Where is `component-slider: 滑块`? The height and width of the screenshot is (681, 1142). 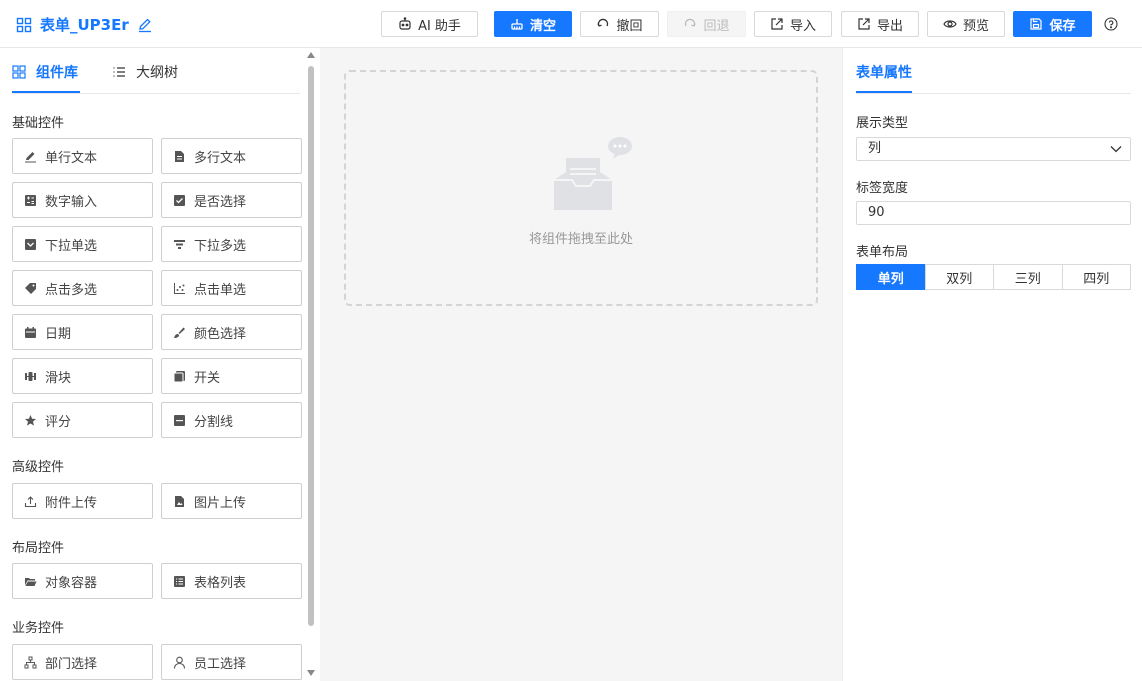 component-slider: 滑块 is located at coordinates (82, 376).